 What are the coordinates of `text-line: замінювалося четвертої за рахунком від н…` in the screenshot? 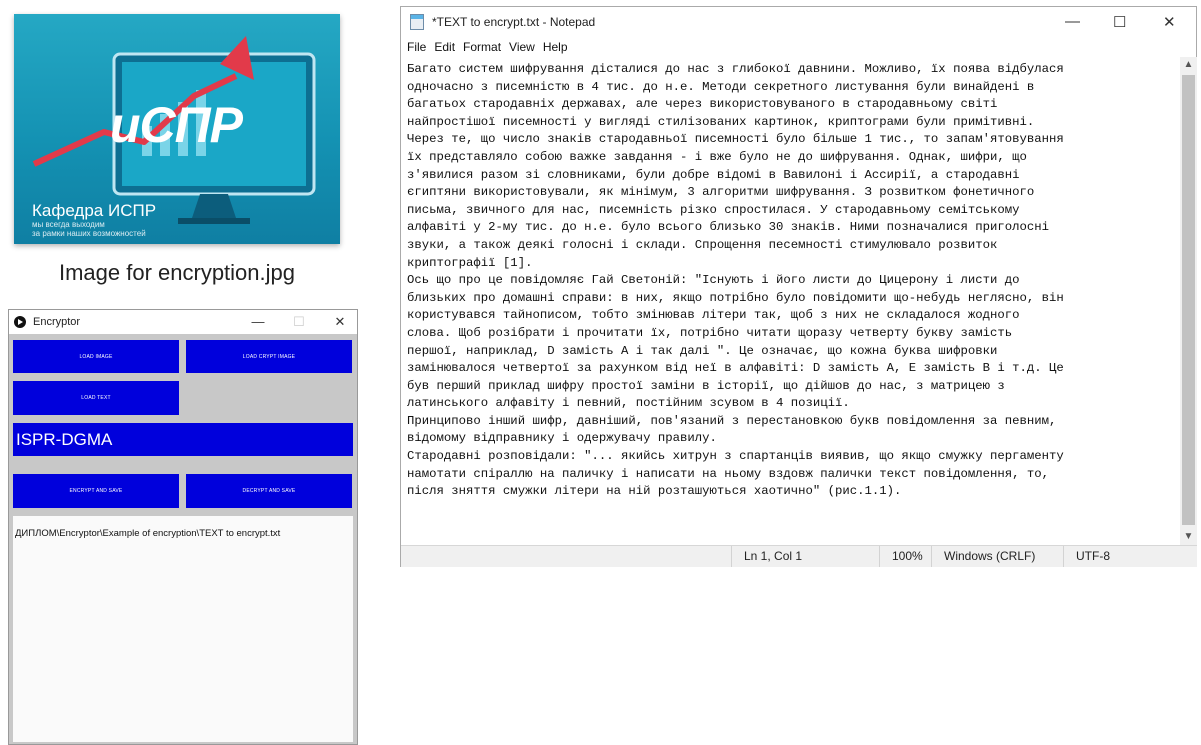 It's located at (735, 368).